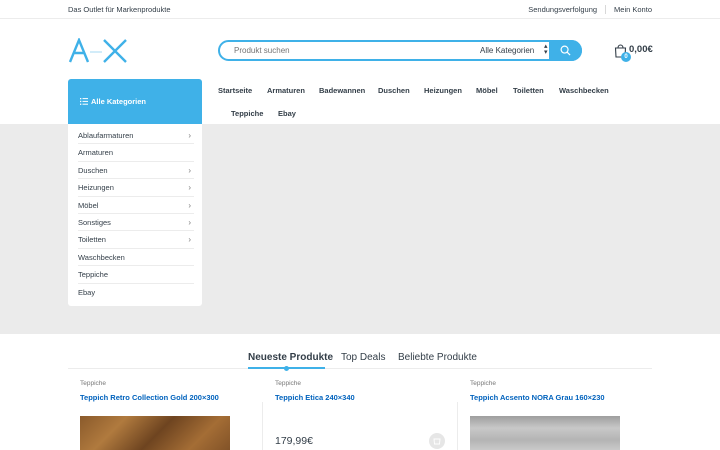  I want to click on category-label: Teppiche, so click(93, 275).